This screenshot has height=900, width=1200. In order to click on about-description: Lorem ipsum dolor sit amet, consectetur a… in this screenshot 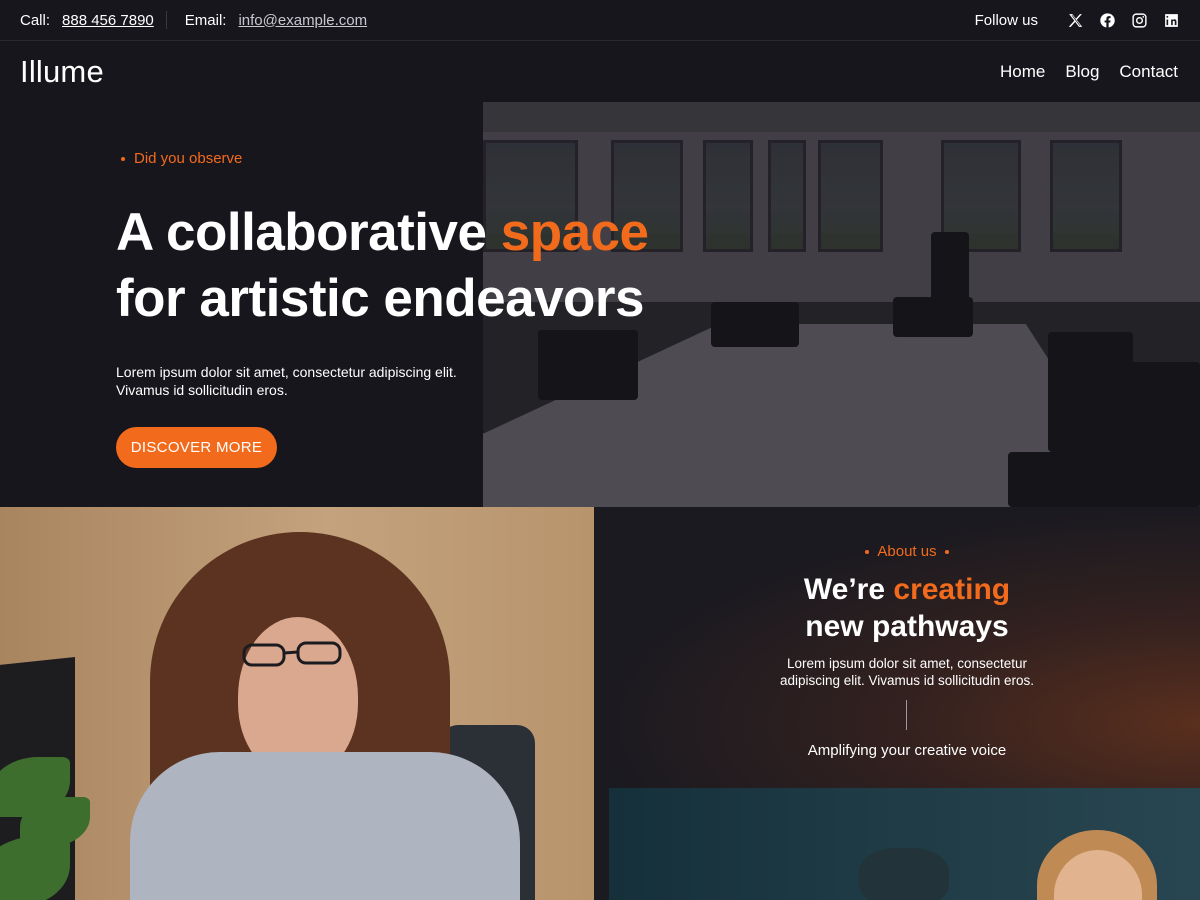, I will do `click(897, 672)`.